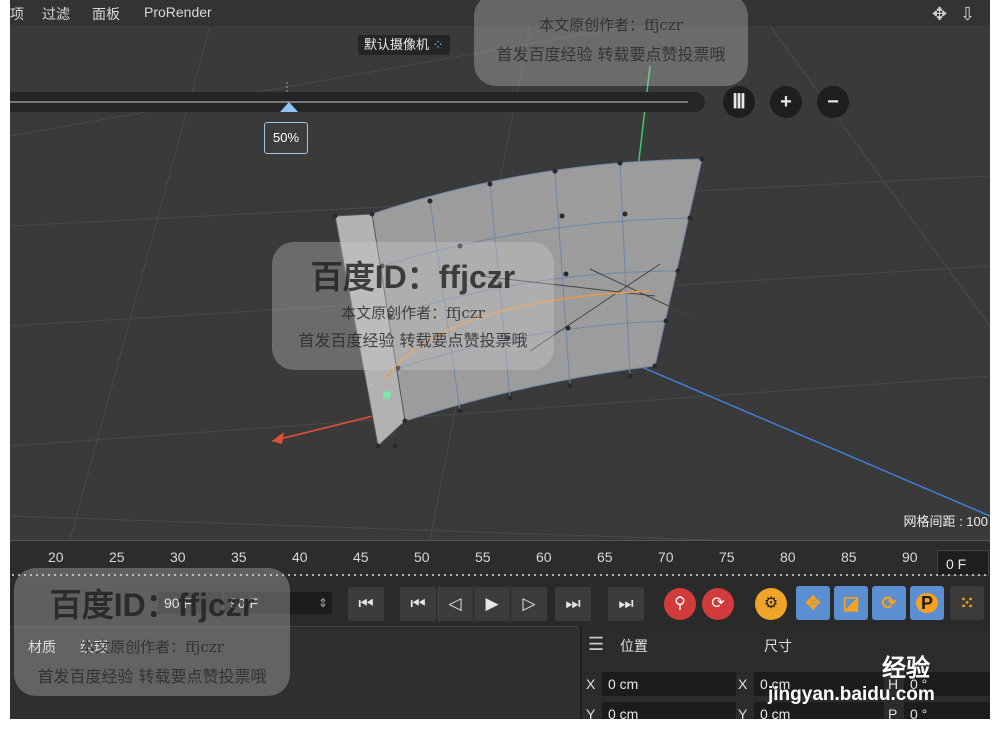  What do you see at coordinates (387, 395) in the screenshot?
I see `selected-point` at bounding box center [387, 395].